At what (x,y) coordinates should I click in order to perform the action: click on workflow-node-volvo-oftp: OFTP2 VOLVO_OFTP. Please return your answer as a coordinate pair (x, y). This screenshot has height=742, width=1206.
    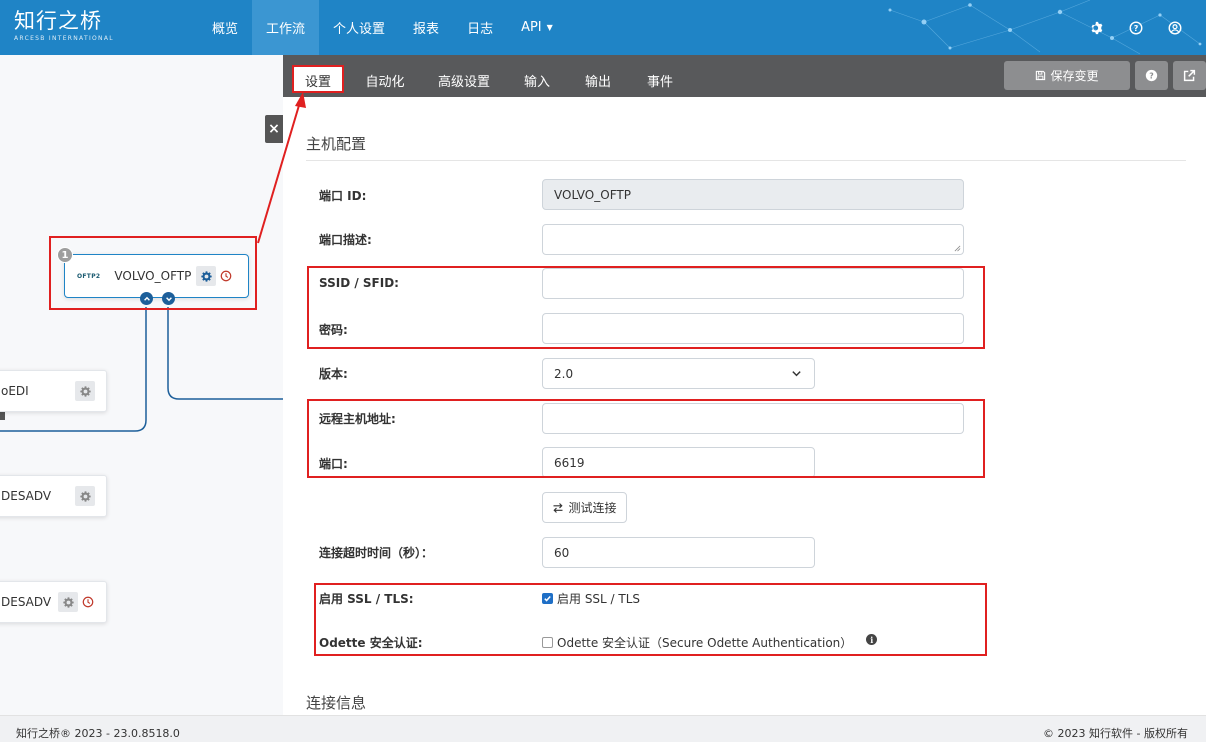
    Looking at the image, I should click on (156, 276).